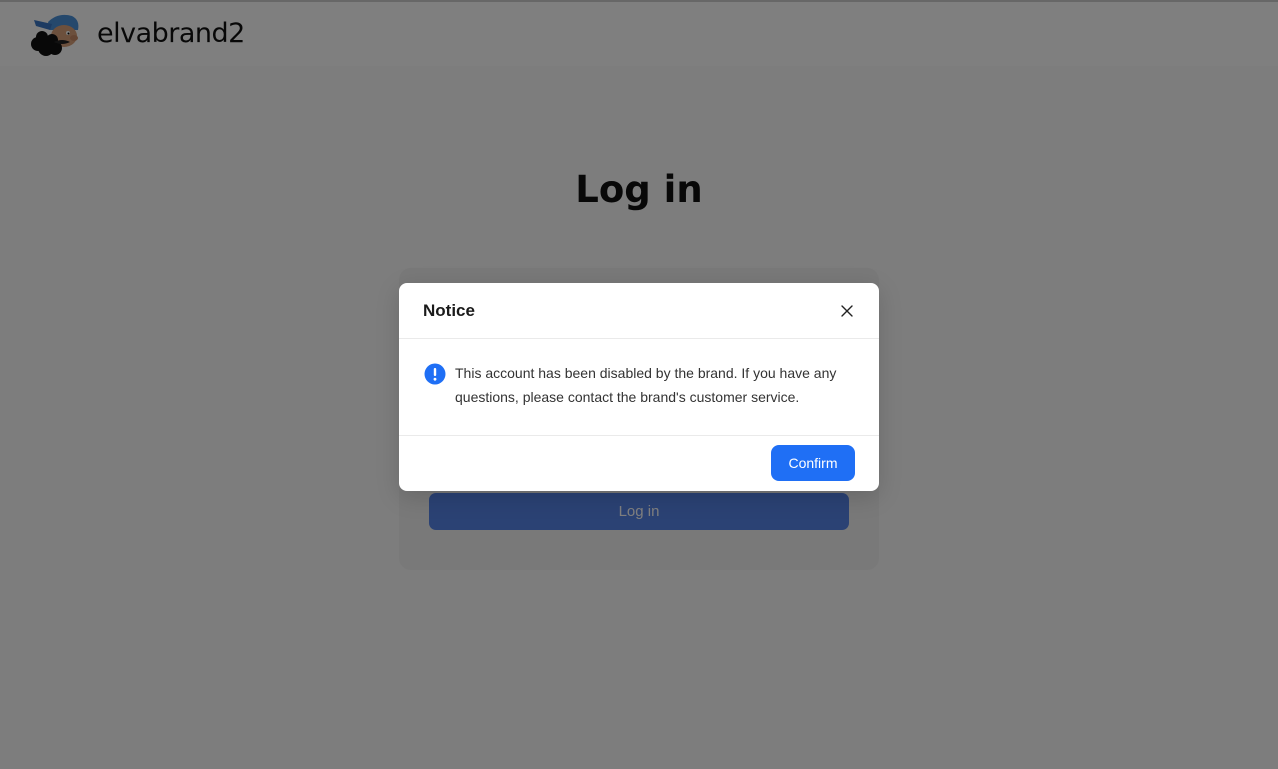  Describe the element at coordinates (639, 311) in the screenshot. I see `dialog-header: Notice` at that location.